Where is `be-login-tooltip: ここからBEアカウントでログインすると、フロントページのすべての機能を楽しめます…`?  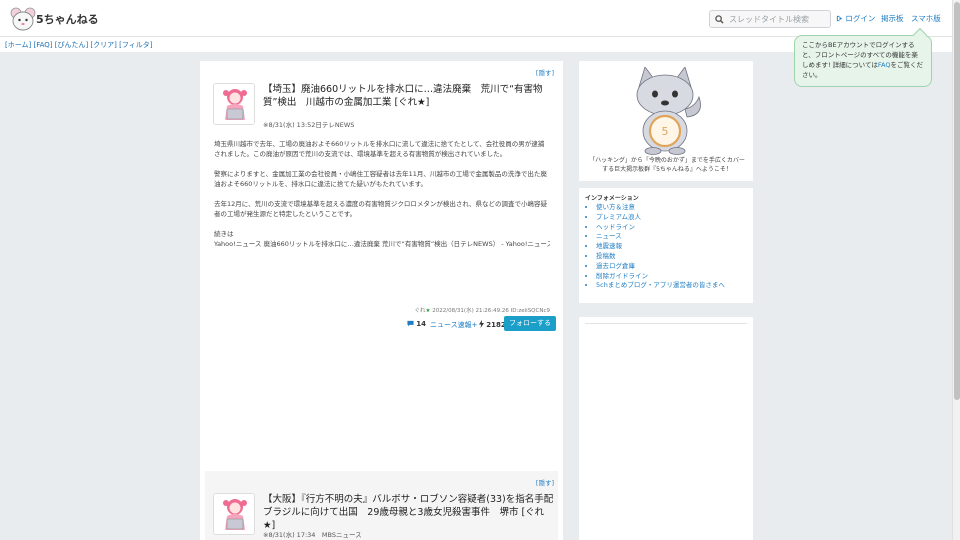
be-login-tooltip: ここからBEアカウントでログインすると、フロントページのすべての機能を楽しめます… is located at coordinates (863, 57).